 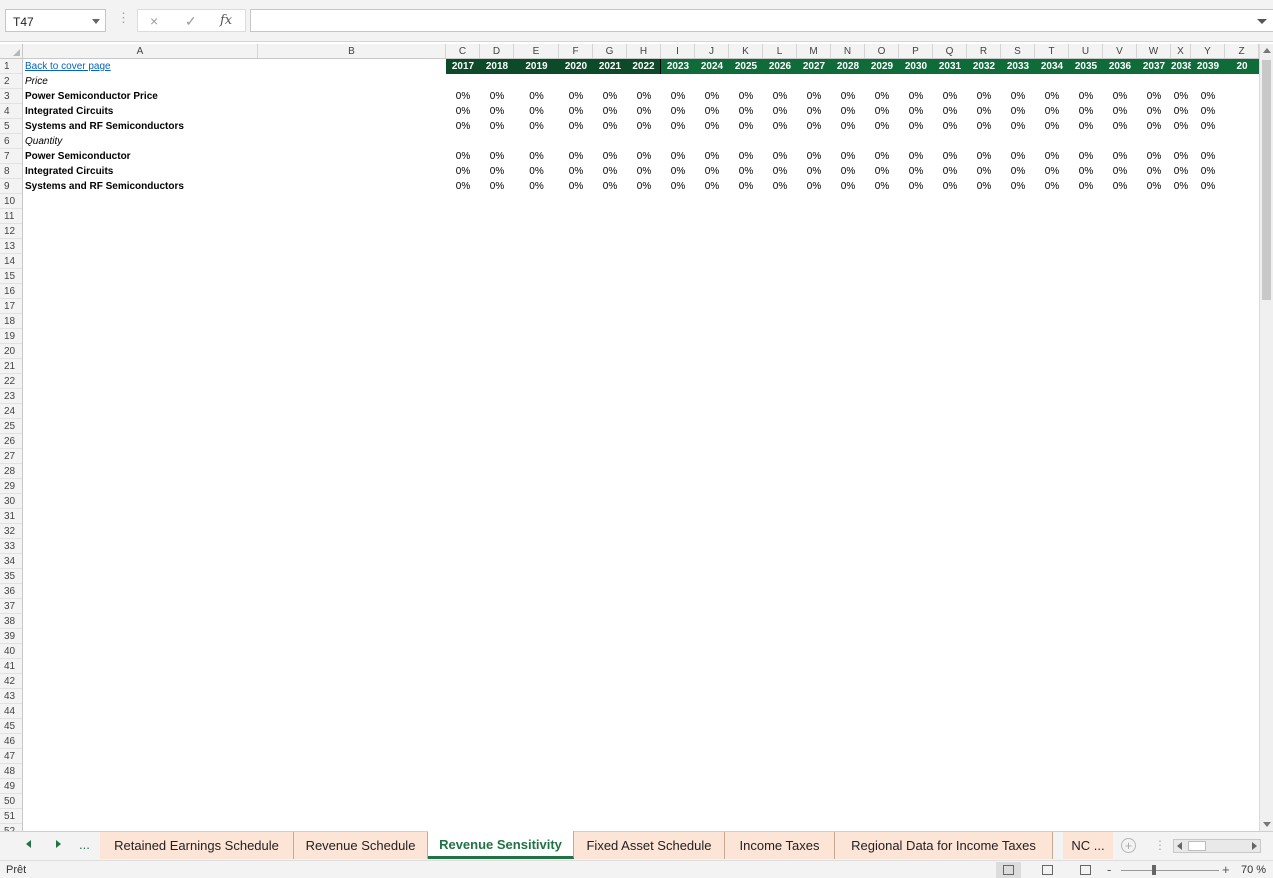 I want to click on row-header-15: 15, so click(x=11, y=276).